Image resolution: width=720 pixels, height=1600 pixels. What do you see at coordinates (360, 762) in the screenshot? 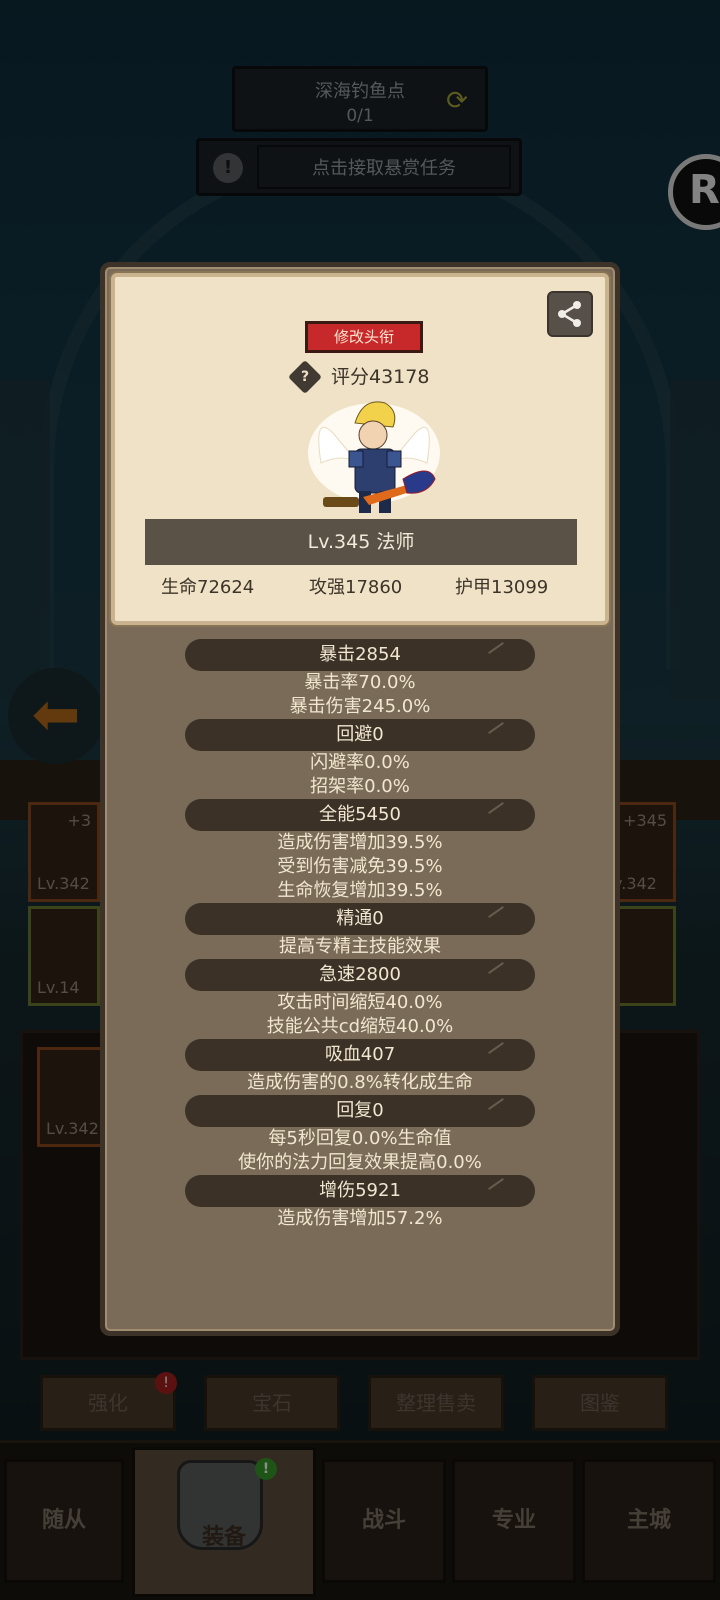
I see `attribute-detail: 闪避率0.0%` at bounding box center [360, 762].